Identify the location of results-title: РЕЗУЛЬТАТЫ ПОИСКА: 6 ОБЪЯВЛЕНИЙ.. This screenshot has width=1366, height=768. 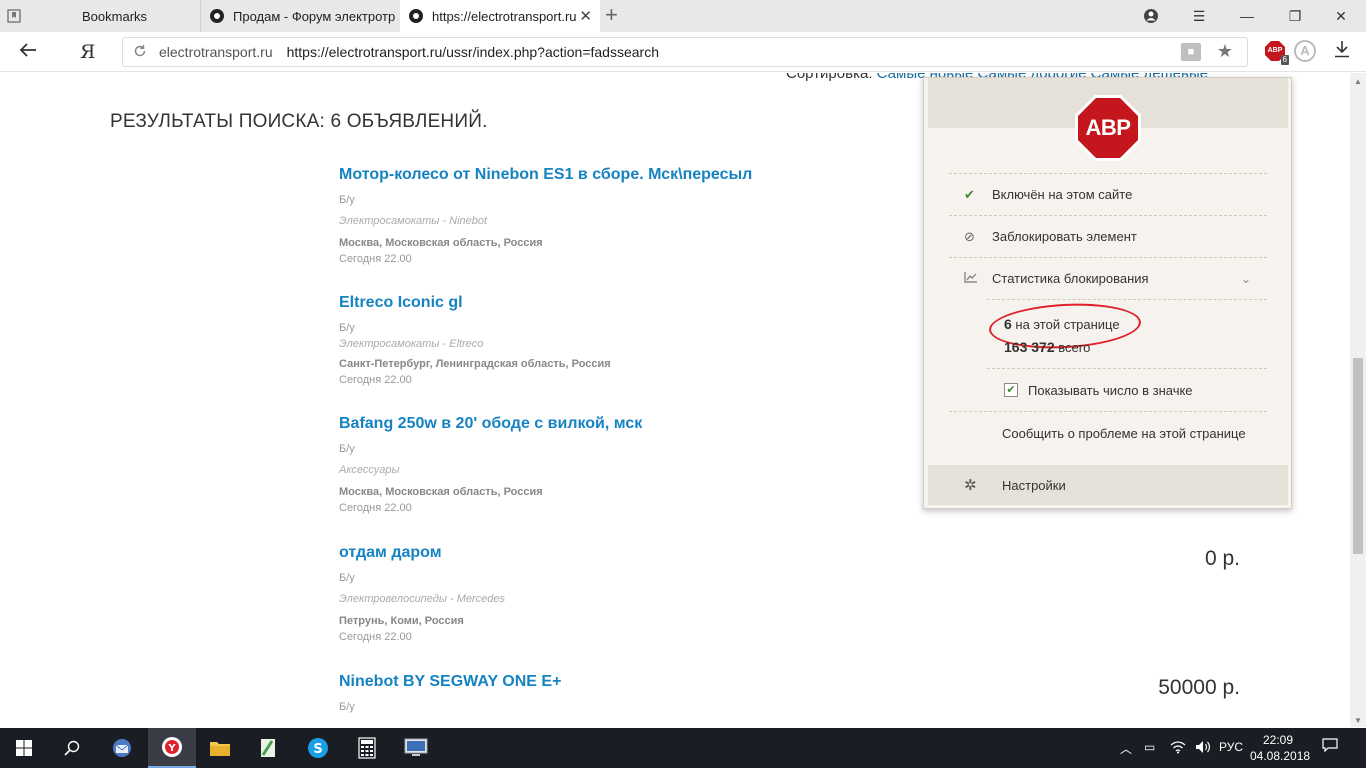
(299, 121).